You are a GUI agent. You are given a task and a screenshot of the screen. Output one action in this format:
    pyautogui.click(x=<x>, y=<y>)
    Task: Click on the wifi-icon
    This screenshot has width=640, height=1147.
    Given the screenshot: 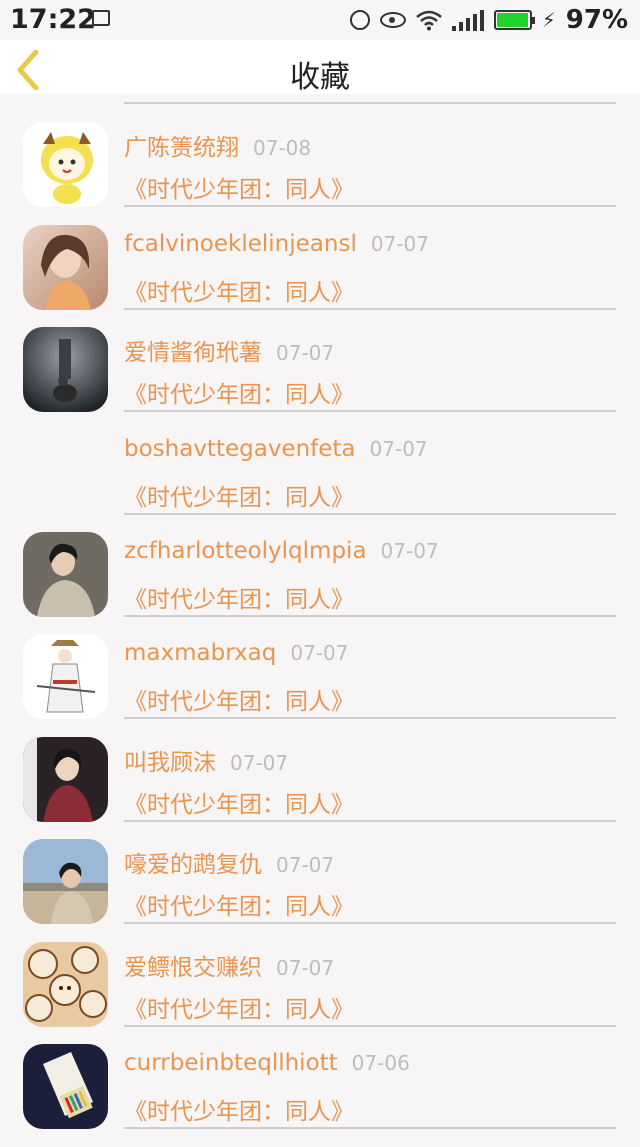 What is the action you would take?
    pyautogui.click(x=428, y=20)
    